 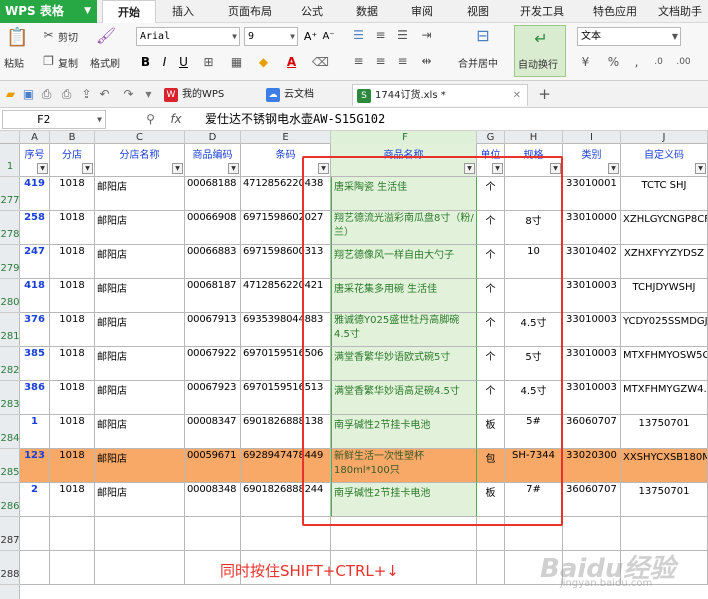 I want to click on cell-product-name: 翔艺德像风一样自由大勺子, so click(x=404, y=262).